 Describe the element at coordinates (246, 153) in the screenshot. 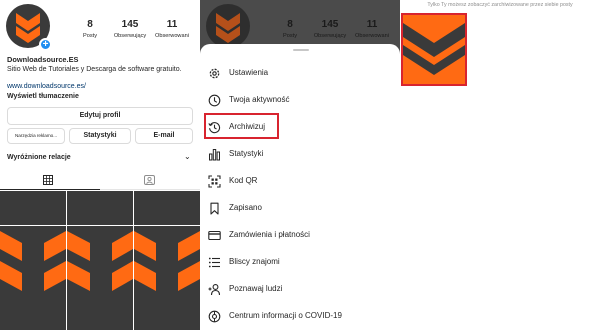

I see `menu-item-label: Statystyki` at that location.